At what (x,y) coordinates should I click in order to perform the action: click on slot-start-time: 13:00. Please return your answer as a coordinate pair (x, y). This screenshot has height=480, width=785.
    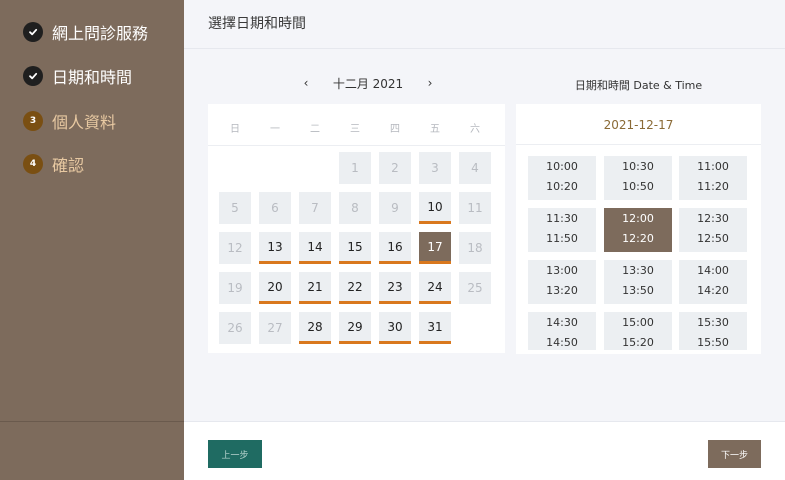
    Looking at the image, I should click on (562, 270).